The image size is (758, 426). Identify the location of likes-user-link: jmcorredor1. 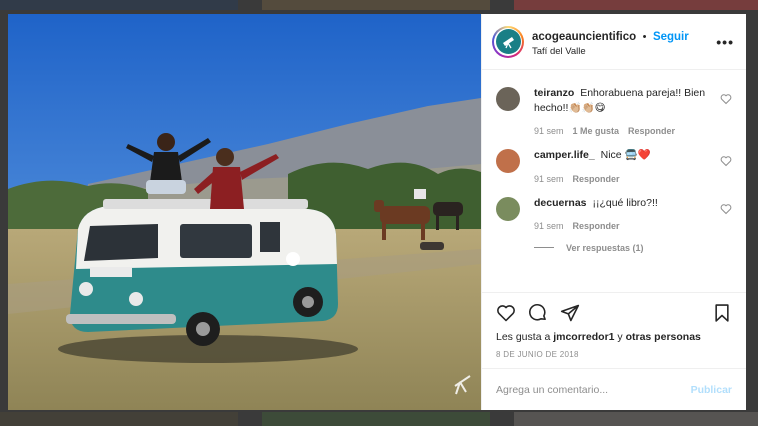
(583, 337).